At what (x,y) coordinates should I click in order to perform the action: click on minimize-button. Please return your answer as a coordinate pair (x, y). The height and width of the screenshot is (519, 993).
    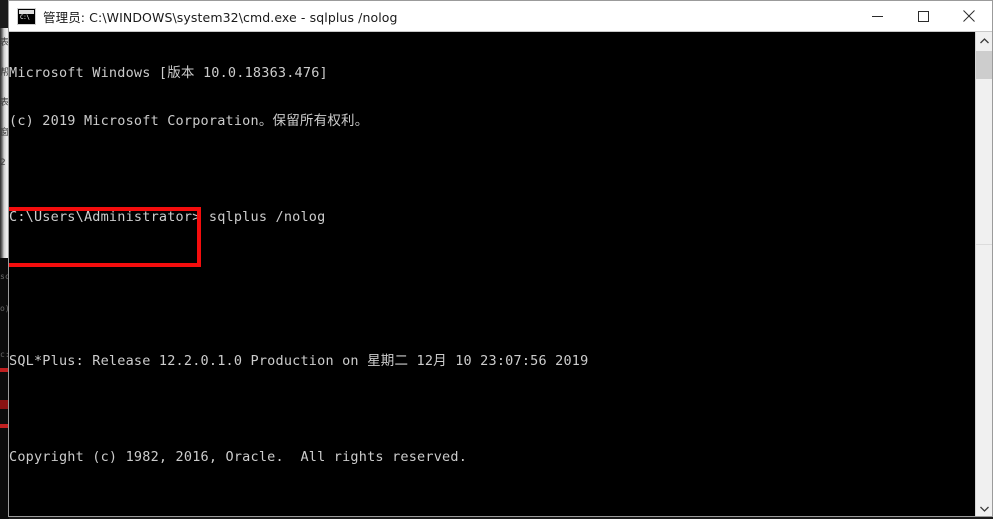
    Looking at the image, I should click on (877, 16).